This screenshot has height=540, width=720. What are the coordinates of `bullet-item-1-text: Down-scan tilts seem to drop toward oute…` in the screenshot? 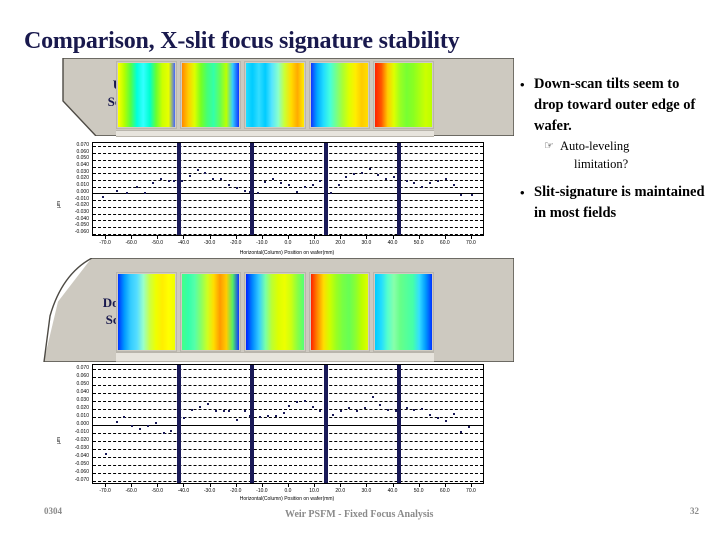 It's located at (615, 105).